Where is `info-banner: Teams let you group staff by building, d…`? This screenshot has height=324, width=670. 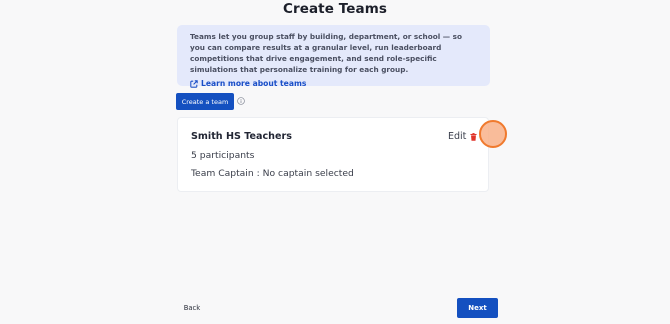 info-banner: Teams let you group staff by building, d… is located at coordinates (333, 56).